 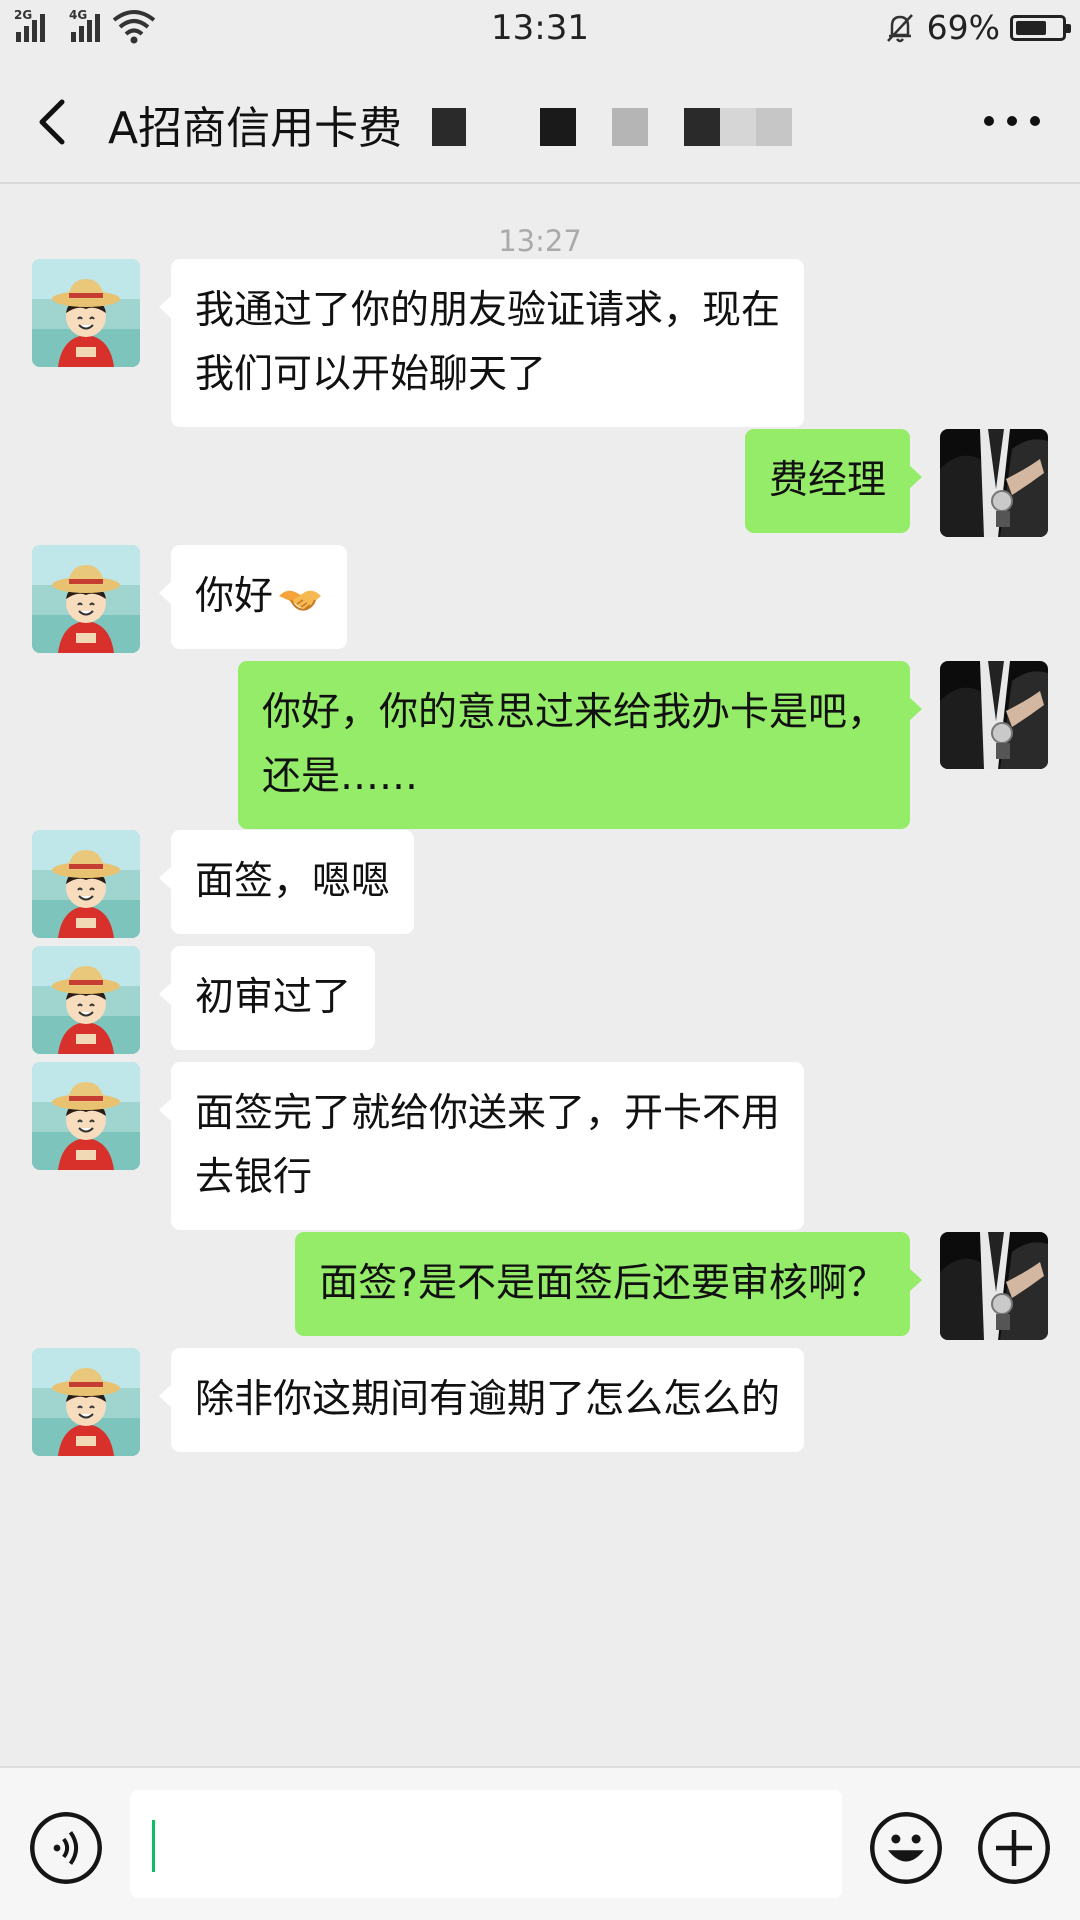 I want to click on message-bubble: 面签?是不是面签后还要审核啊？, so click(x=608, y=1284).